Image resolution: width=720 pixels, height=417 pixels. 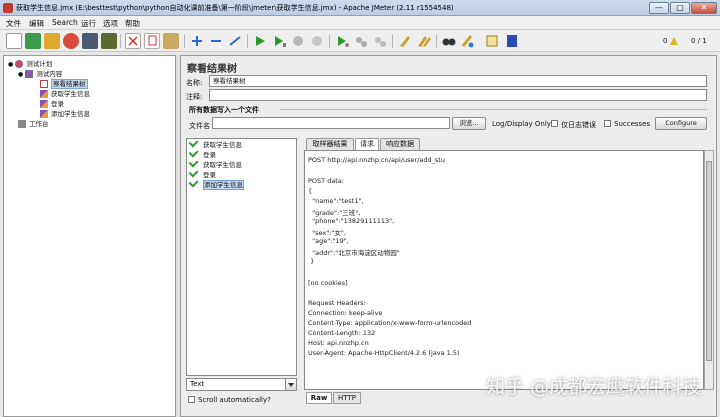 I want to click on tab-raw: Raw, so click(x=319, y=398).